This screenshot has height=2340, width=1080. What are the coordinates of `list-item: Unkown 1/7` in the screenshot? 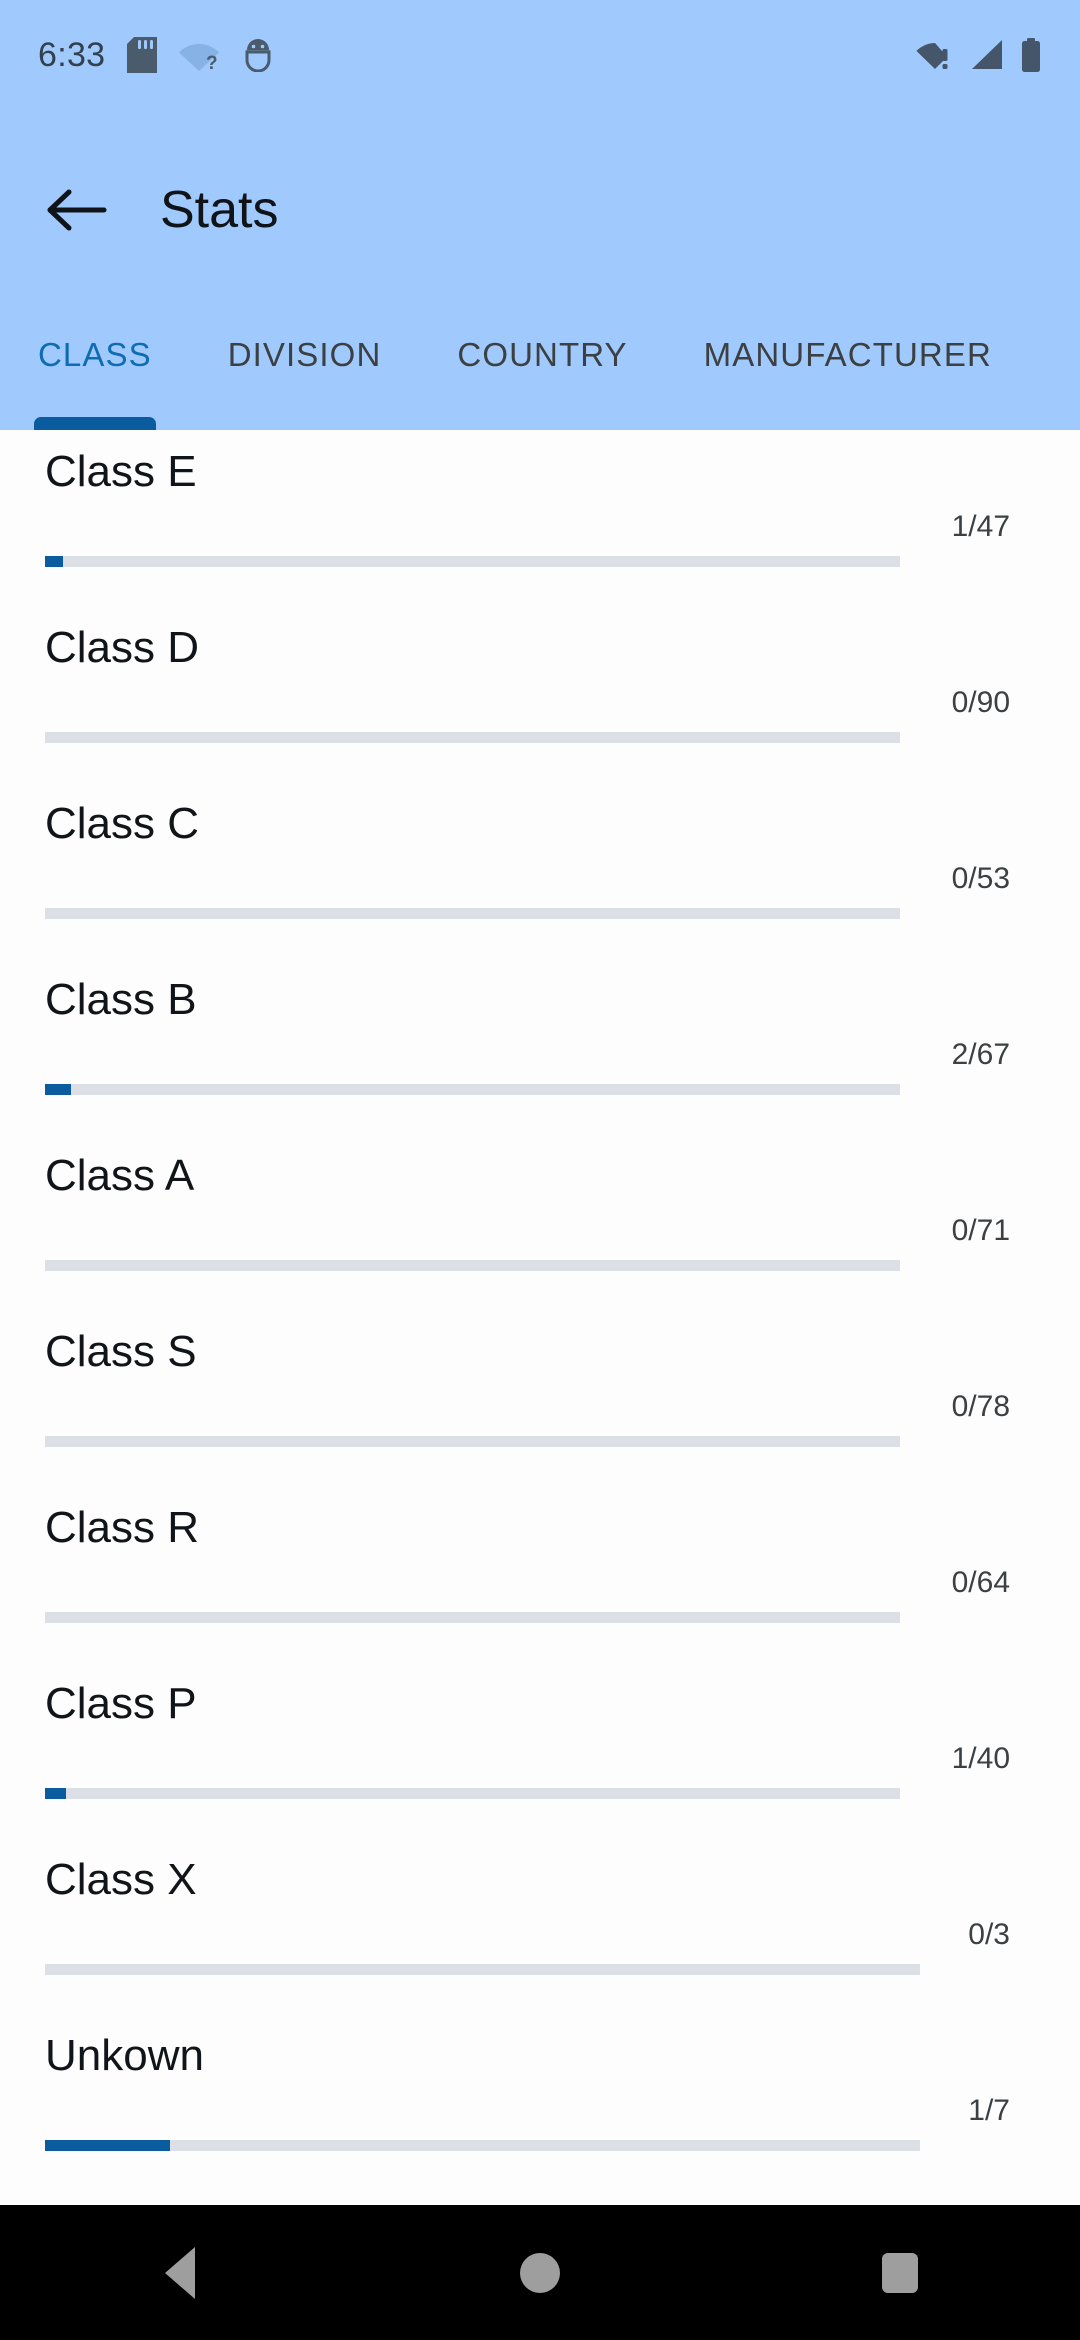 It's located at (540, 2102).